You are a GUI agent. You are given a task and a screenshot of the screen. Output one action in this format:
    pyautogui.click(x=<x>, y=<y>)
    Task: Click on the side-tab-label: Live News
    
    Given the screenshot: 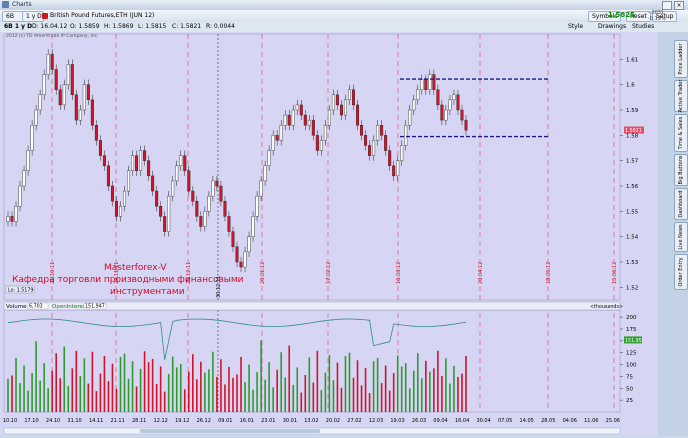 What is the action you would take?
    pyautogui.click(x=681, y=237)
    